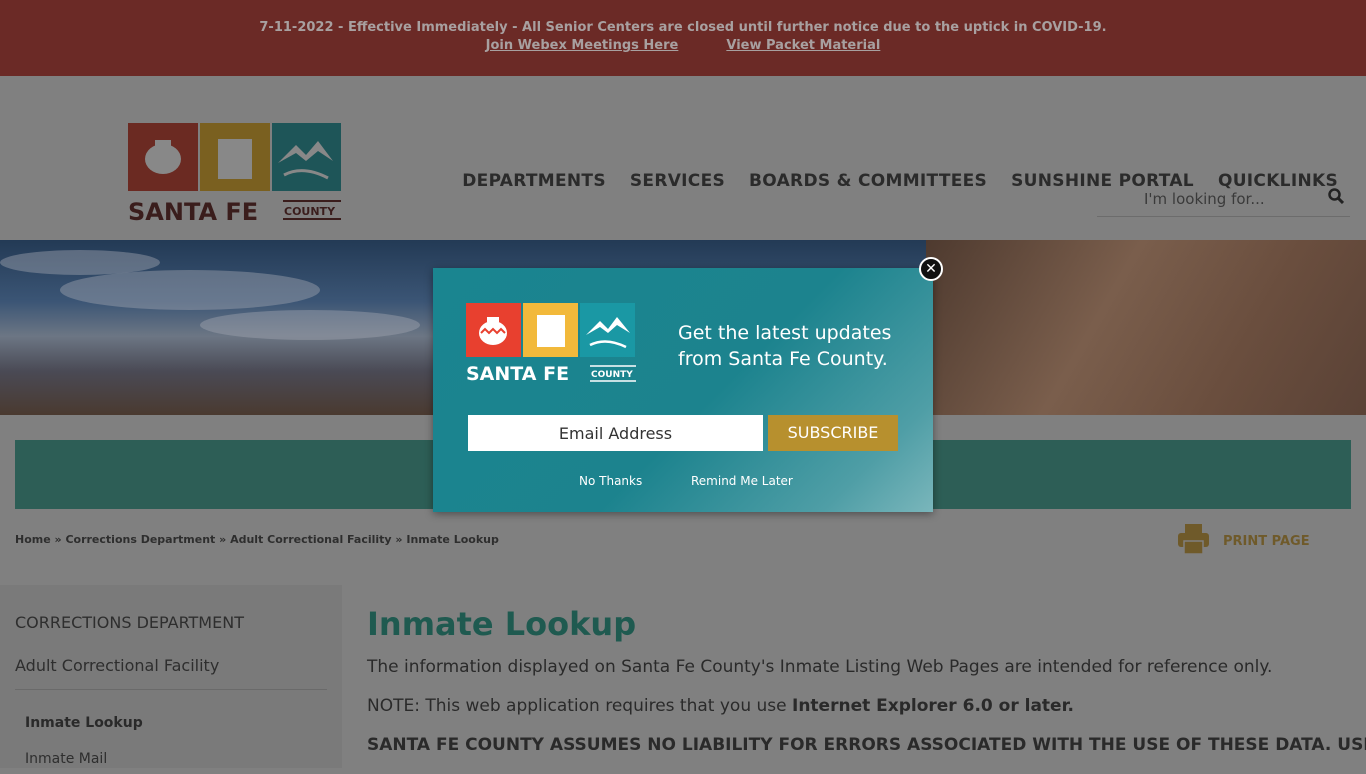  Describe the element at coordinates (234, 175) in the screenshot. I see `site-logo: SANTA FE COUNTY` at that location.